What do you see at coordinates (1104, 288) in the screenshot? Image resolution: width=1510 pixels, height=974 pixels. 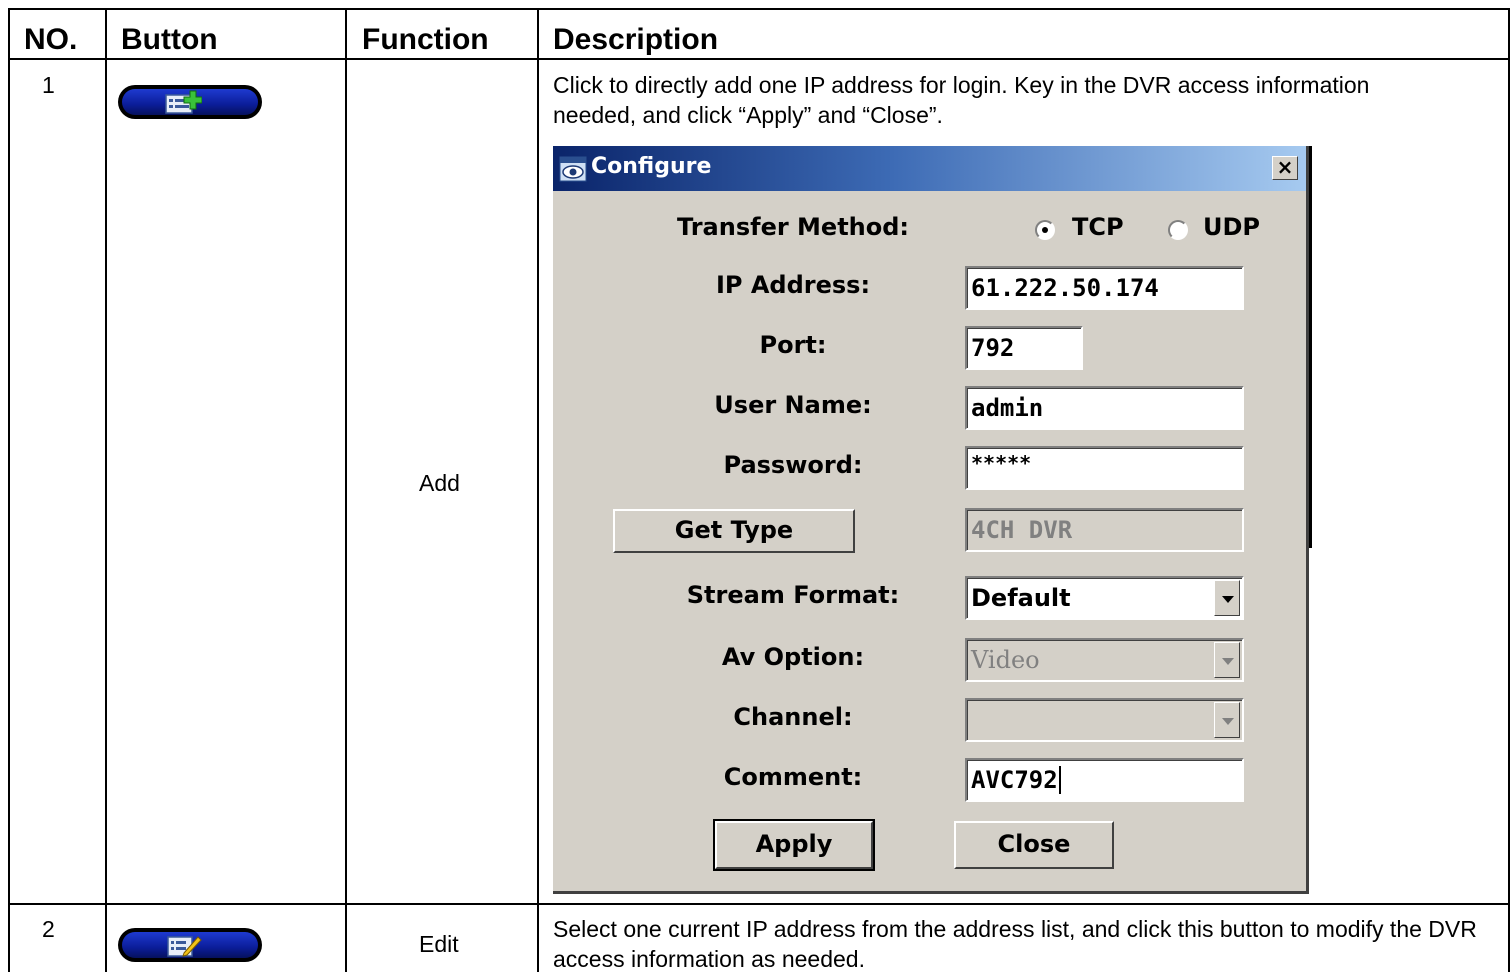 I see `ip-address-input: 61.222.50.174` at bounding box center [1104, 288].